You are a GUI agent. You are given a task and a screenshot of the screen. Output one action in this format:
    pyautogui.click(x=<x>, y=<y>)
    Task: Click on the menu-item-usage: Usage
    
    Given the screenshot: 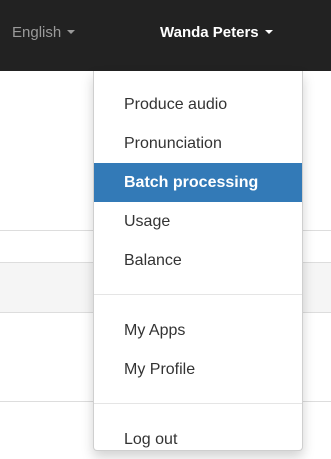 What is the action you would take?
    pyautogui.click(x=198, y=221)
    